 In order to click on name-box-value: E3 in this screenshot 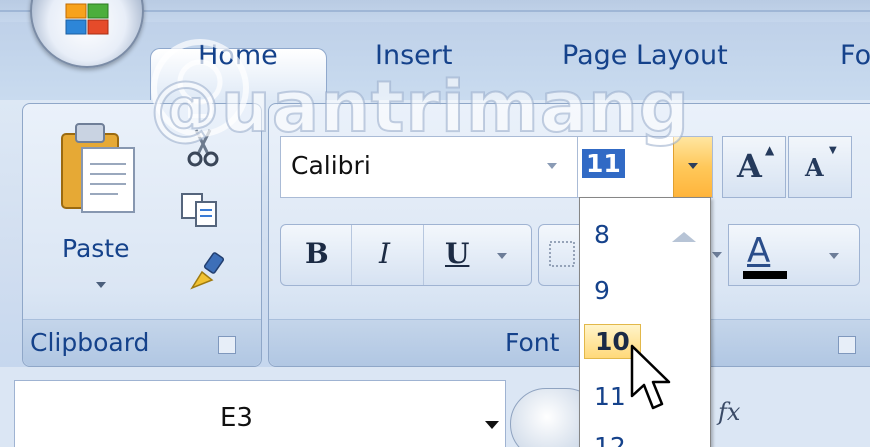, I will do `click(236, 418)`.